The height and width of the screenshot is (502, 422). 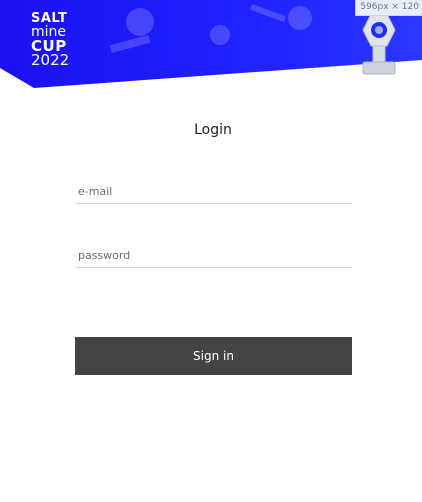 I want to click on sign-in-button: Sign in, so click(x=213, y=356).